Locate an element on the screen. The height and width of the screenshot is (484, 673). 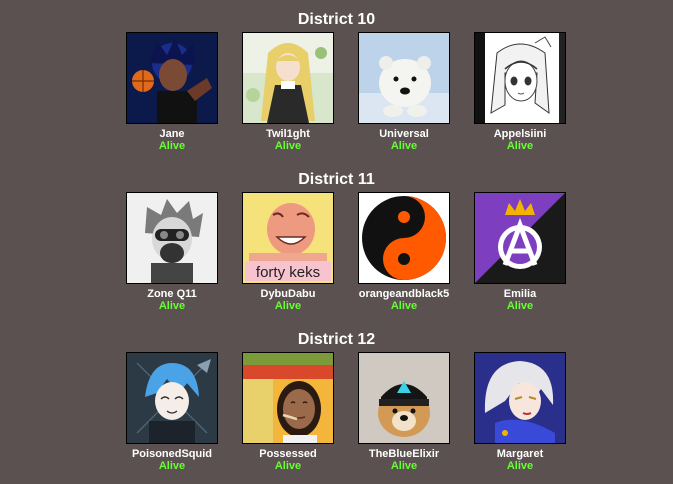
woman-with-cigarette-icon is located at coordinates (288, 398).